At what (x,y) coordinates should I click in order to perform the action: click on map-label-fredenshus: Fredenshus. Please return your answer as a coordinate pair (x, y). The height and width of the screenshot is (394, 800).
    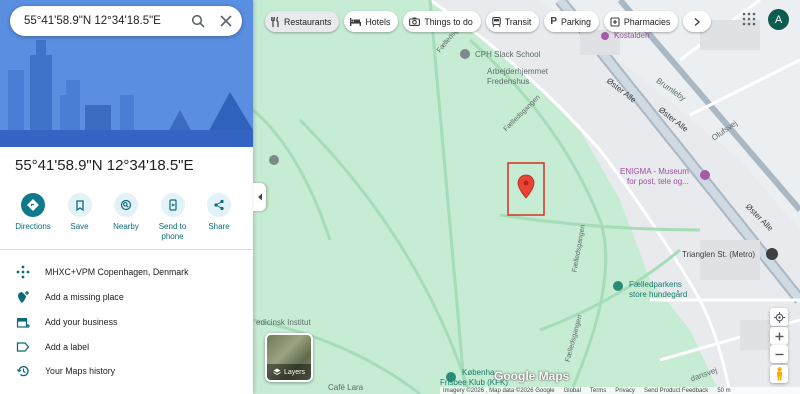
    Looking at the image, I should click on (508, 81).